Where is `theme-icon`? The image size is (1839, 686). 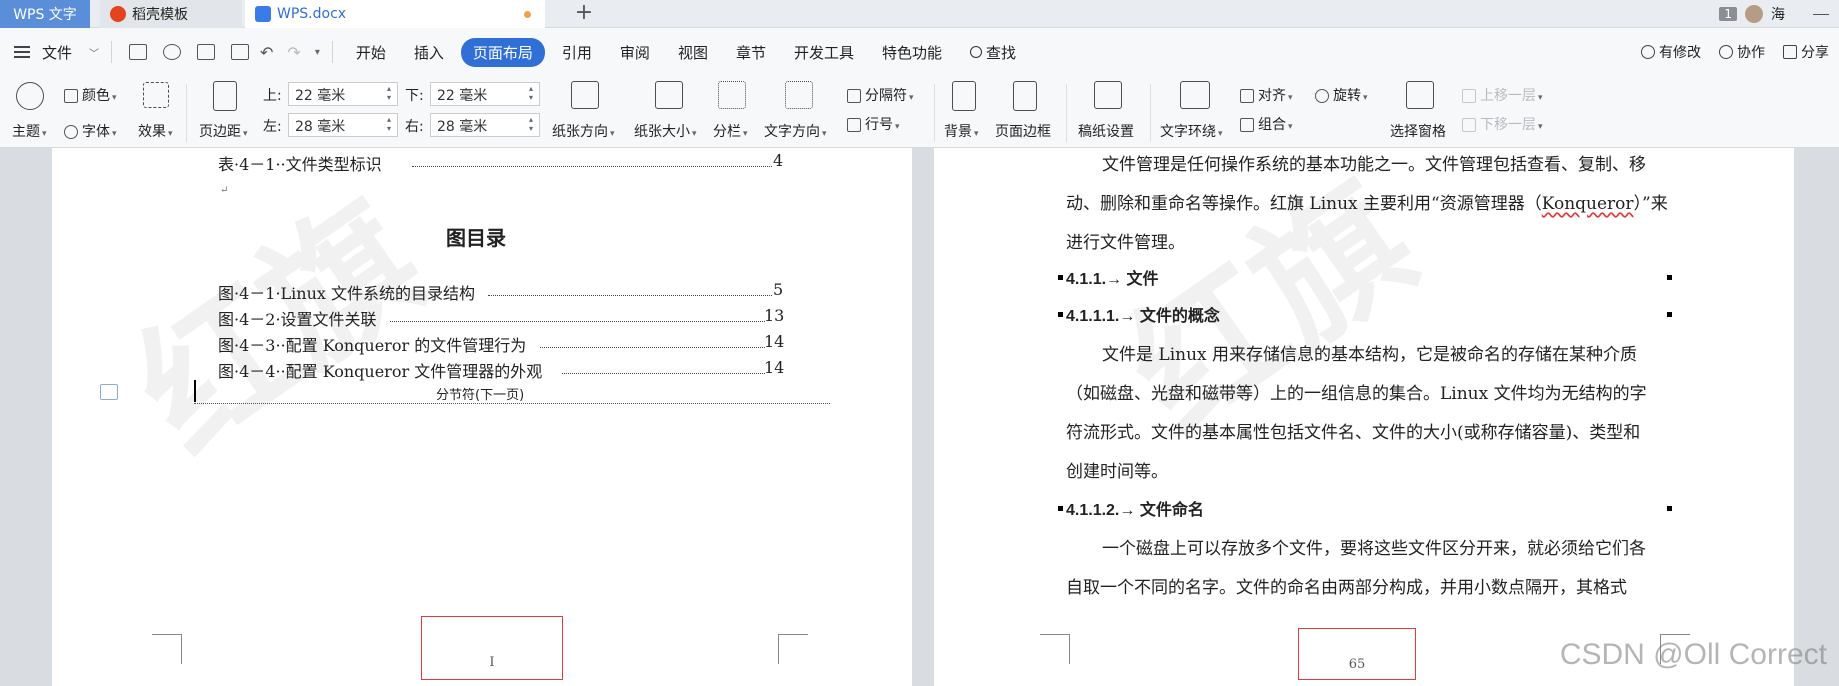 theme-icon is located at coordinates (30, 96).